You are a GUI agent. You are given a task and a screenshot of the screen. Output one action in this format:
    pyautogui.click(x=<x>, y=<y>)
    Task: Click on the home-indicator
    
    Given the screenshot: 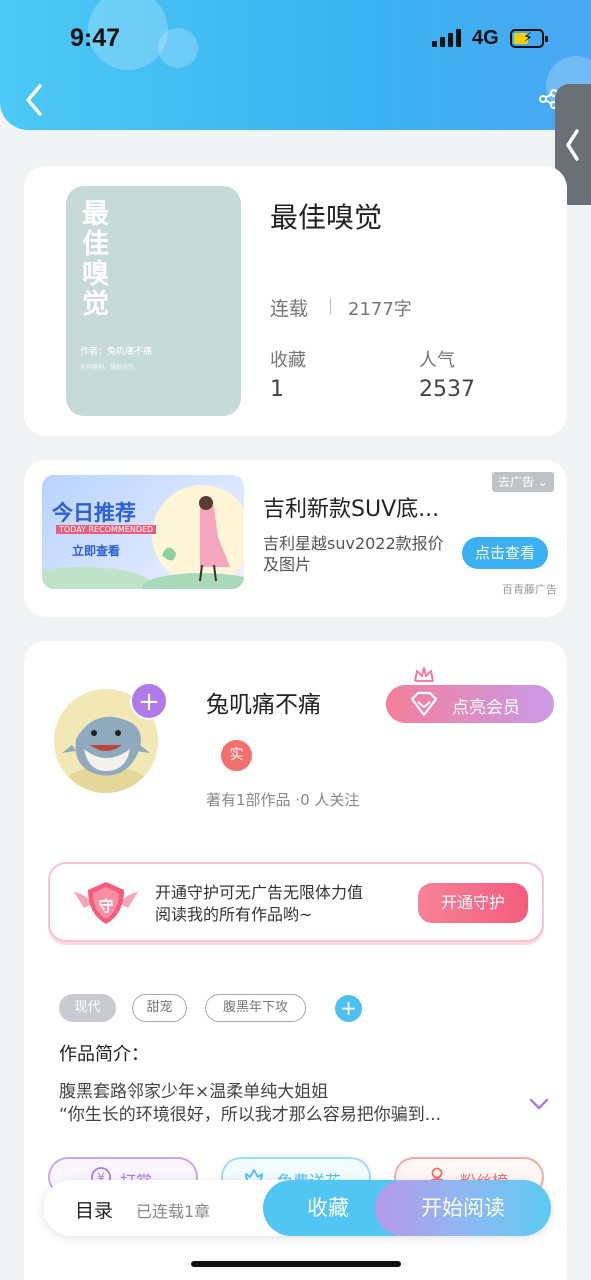 What is the action you would take?
    pyautogui.click(x=296, y=1264)
    